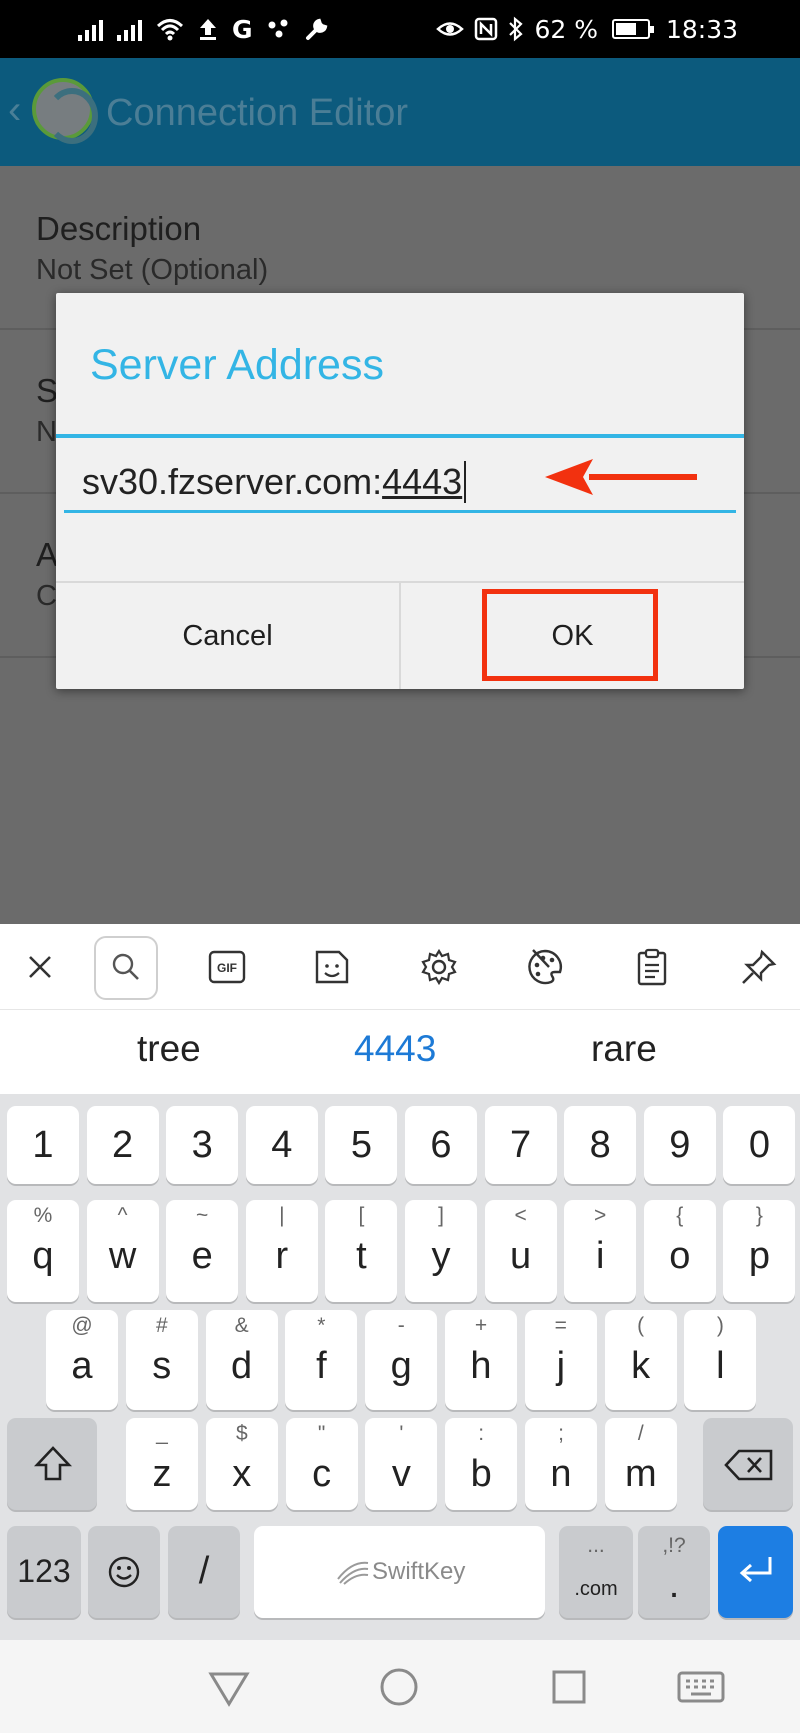 The height and width of the screenshot is (1733, 800). I want to click on text-cursor, so click(465, 481).